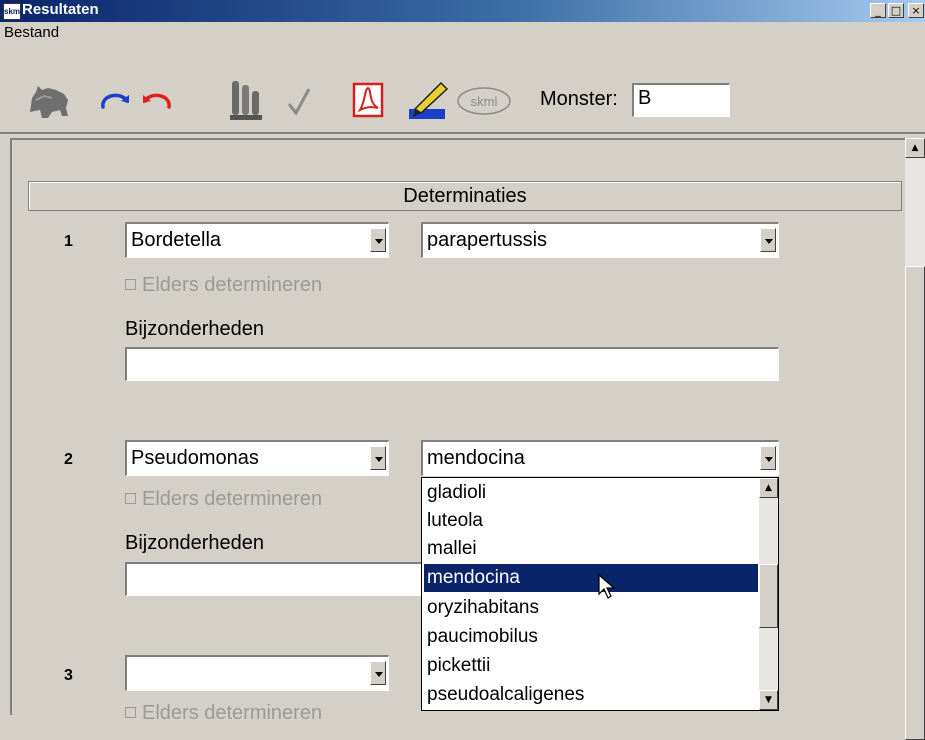 Image resolution: width=925 pixels, height=740 pixels. Describe the element at coordinates (49, 101) in the screenshot. I see `animal-icon` at that location.